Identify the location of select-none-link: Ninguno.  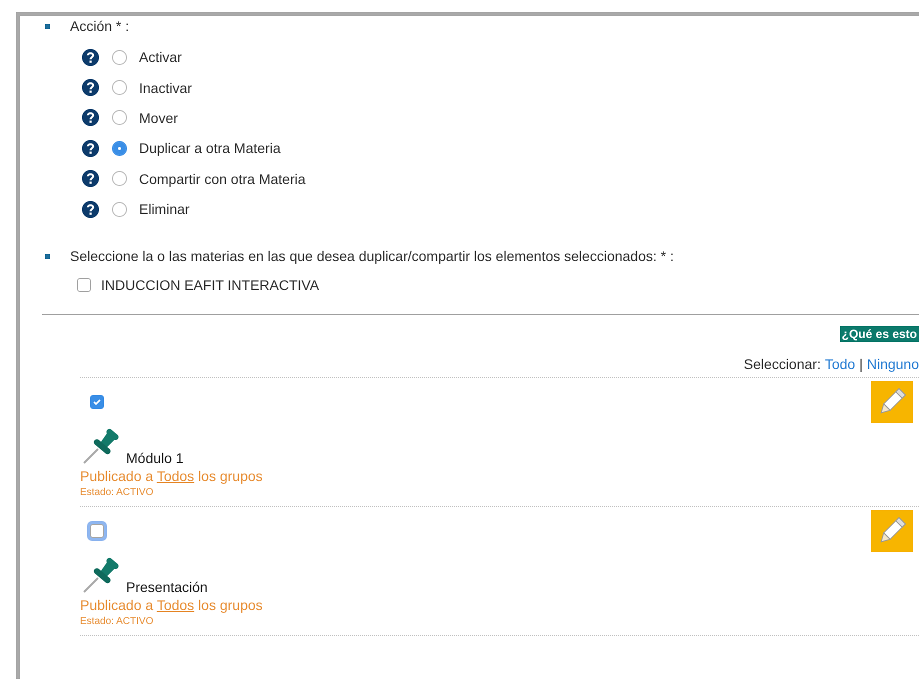
(892, 364).